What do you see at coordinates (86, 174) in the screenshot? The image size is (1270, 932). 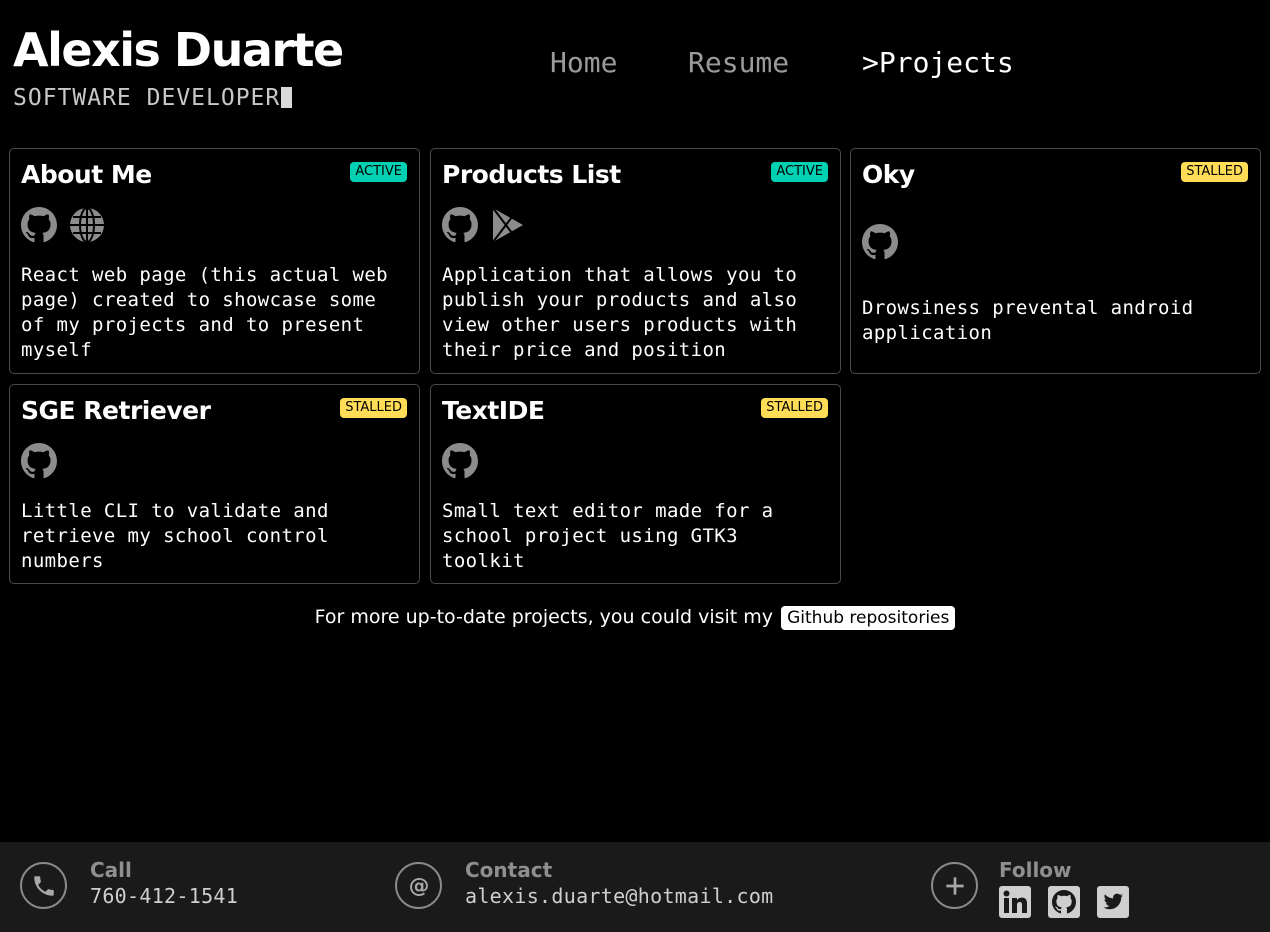 I see `project-title: About Me` at bounding box center [86, 174].